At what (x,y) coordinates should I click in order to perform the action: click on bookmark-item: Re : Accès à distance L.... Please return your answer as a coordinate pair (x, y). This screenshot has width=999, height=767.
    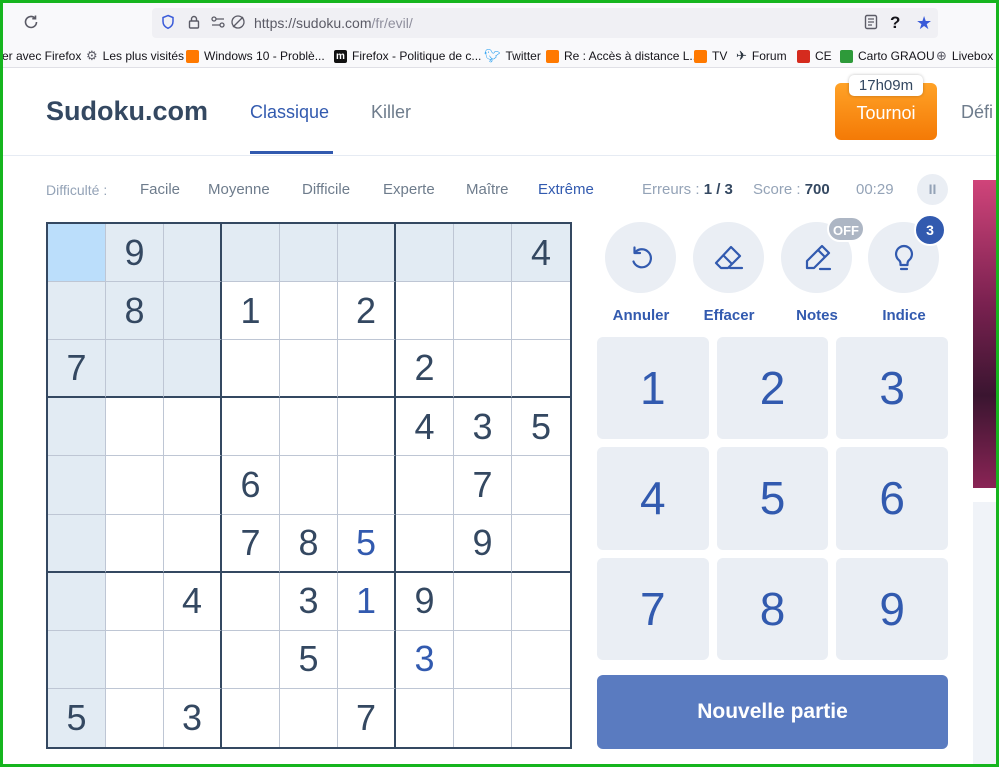
    Looking at the image, I should click on (622, 56).